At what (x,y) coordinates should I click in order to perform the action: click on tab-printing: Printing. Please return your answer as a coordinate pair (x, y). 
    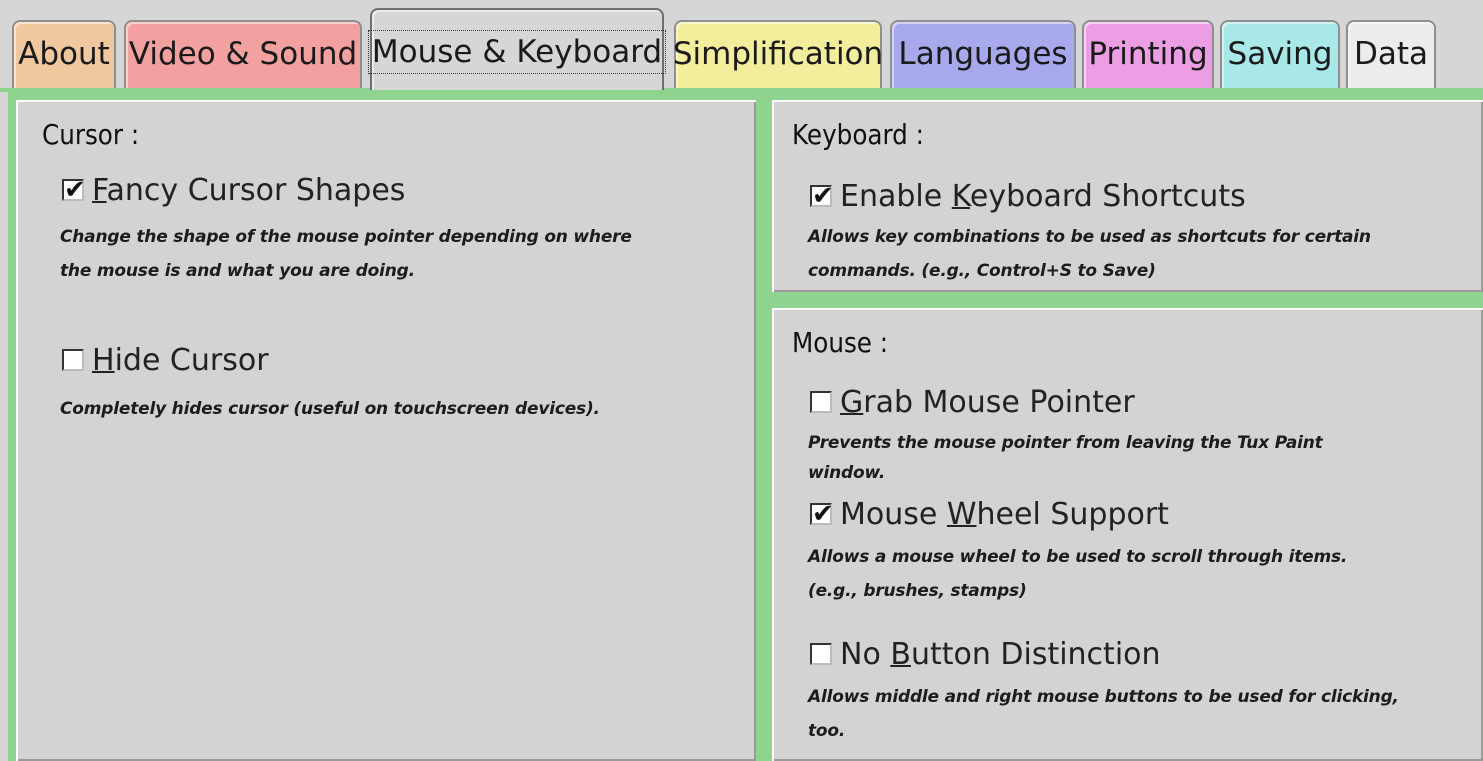
    Looking at the image, I should click on (1148, 54).